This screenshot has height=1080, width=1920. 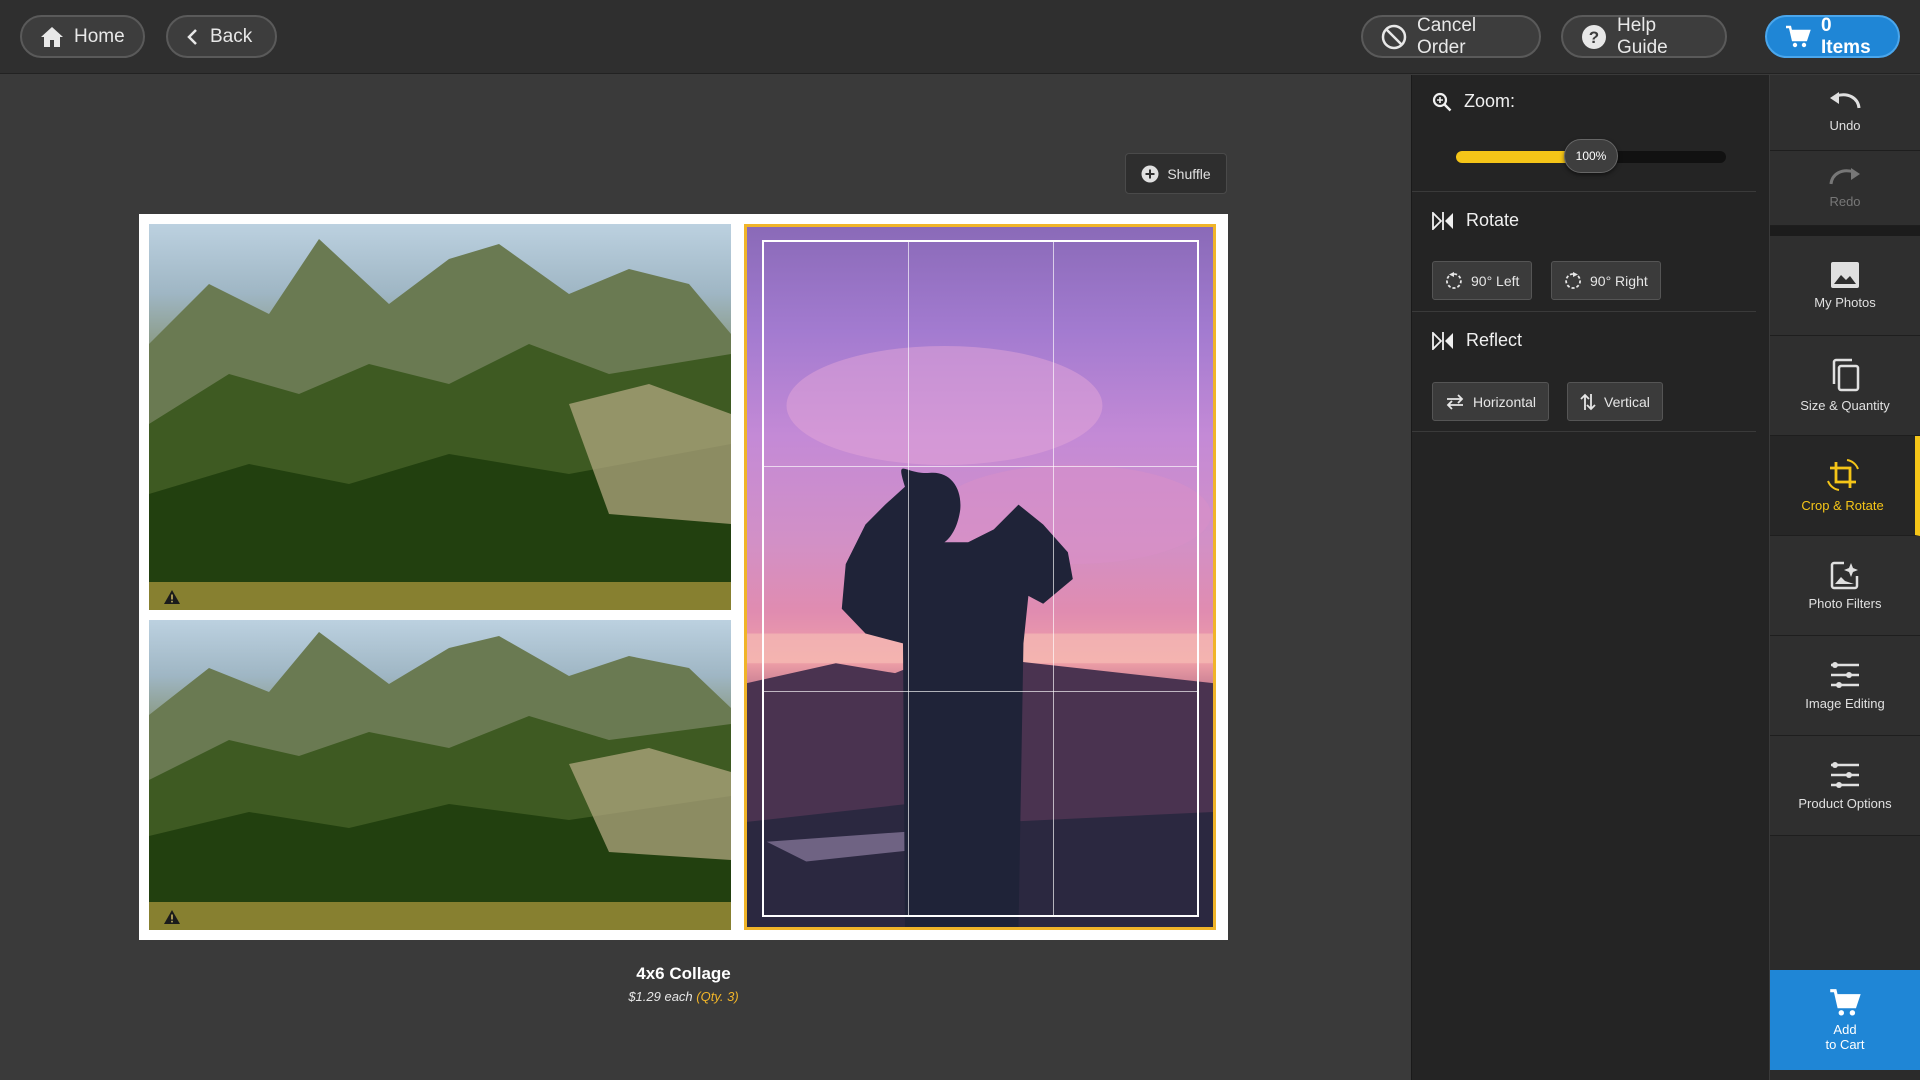 What do you see at coordinates (1845, 275) in the screenshot?
I see `image-icon` at bounding box center [1845, 275].